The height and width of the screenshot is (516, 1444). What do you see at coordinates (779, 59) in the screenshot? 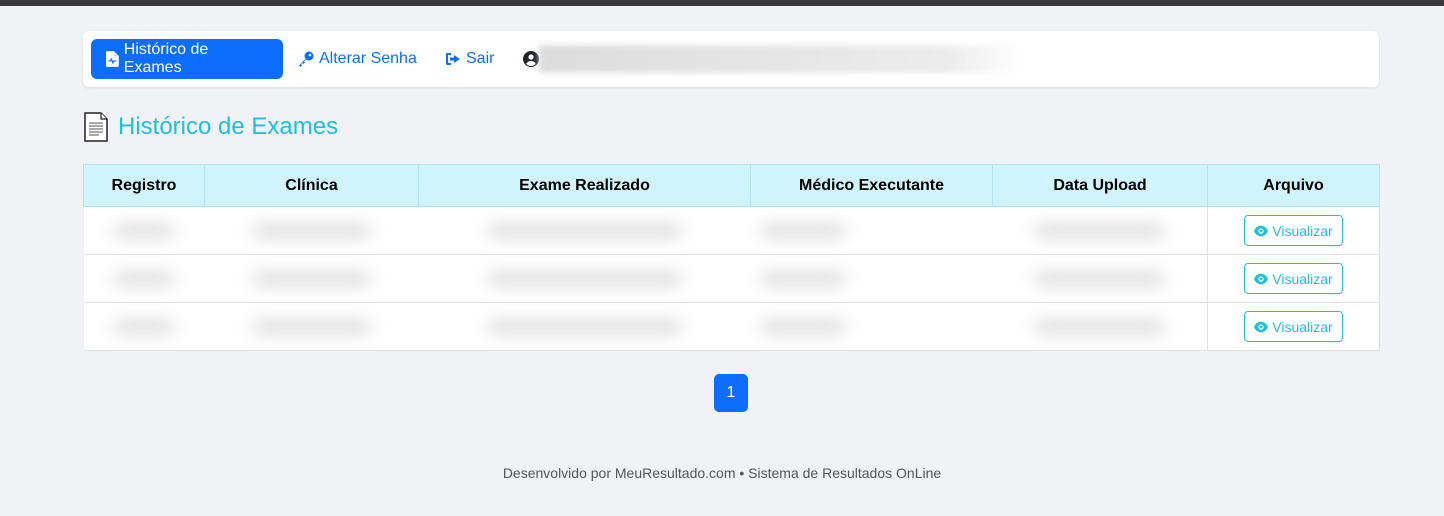
I see `user-name-redacted` at bounding box center [779, 59].